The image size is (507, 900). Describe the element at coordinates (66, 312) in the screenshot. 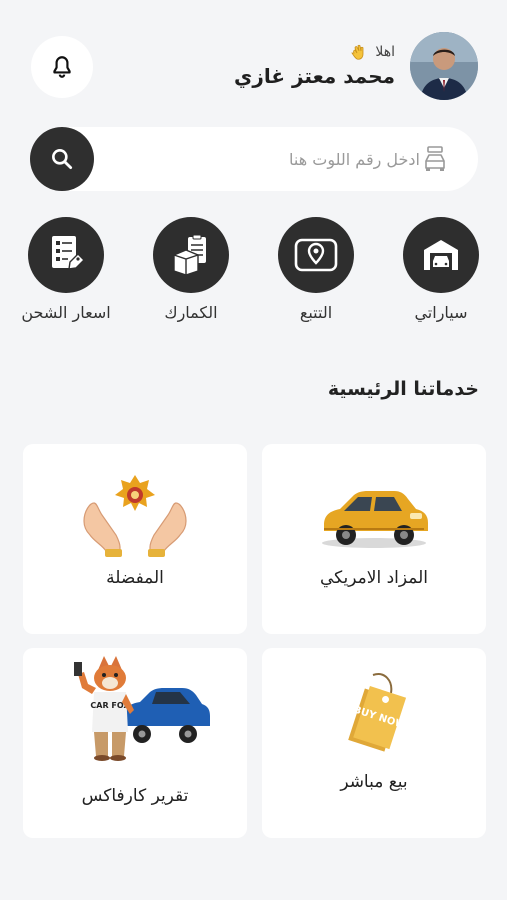

I see `quick-action-label: اسعار الشحن` at that location.